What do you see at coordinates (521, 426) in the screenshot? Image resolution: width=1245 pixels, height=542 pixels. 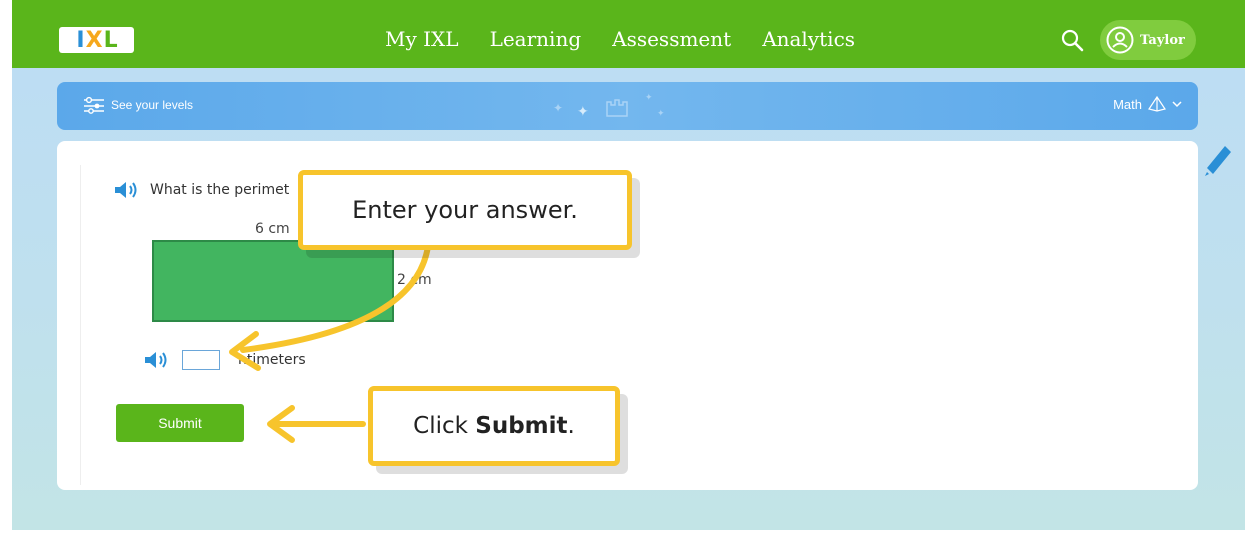 I see `click-bold-text: Submit` at bounding box center [521, 426].